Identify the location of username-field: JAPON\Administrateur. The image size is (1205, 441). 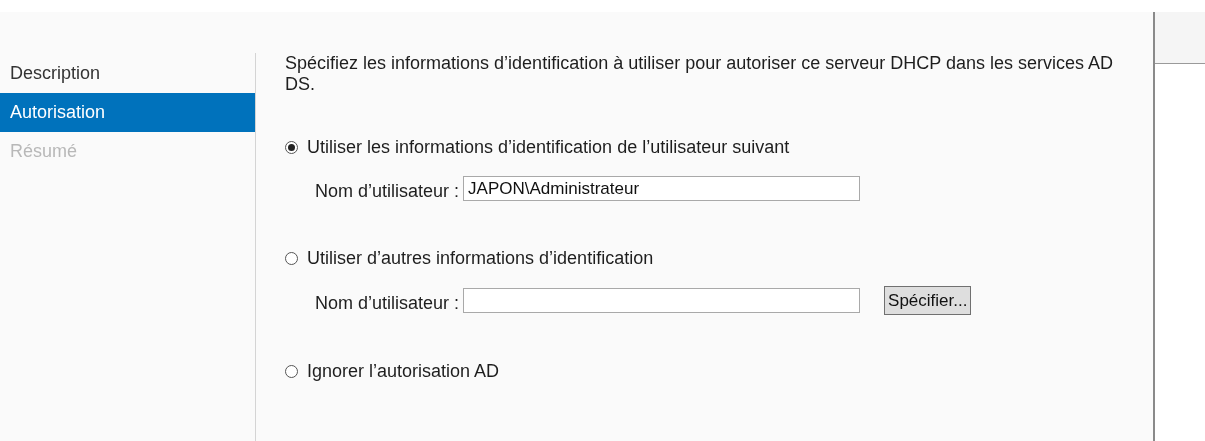
(662, 188).